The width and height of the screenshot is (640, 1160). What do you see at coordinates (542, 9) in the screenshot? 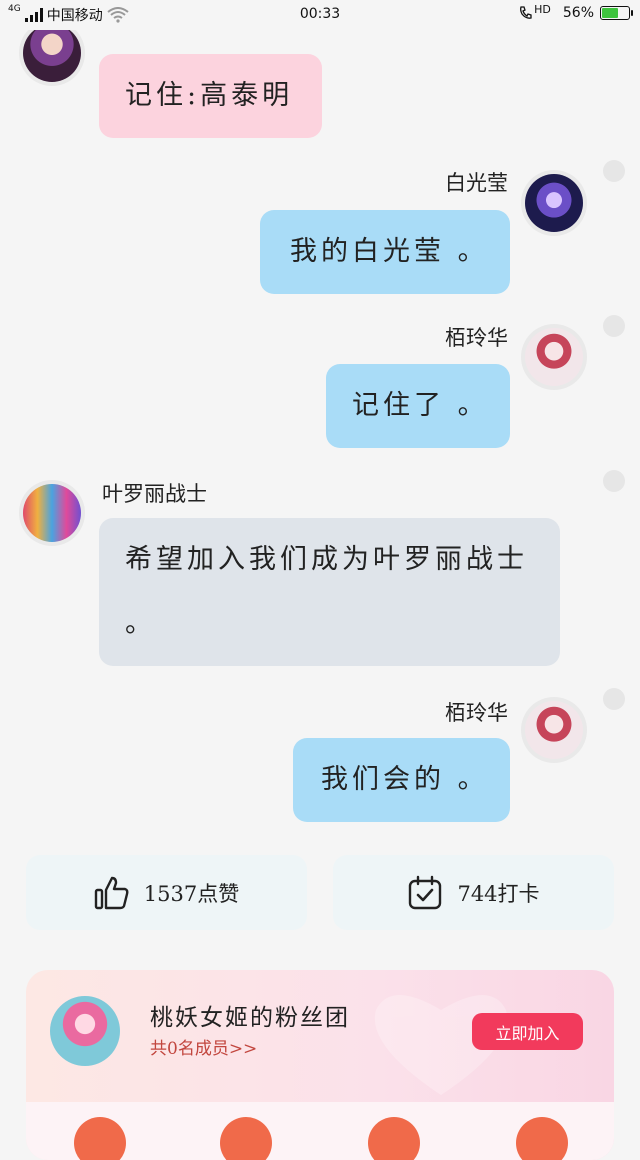
I see `hd-label: HD` at bounding box center [542, 9].